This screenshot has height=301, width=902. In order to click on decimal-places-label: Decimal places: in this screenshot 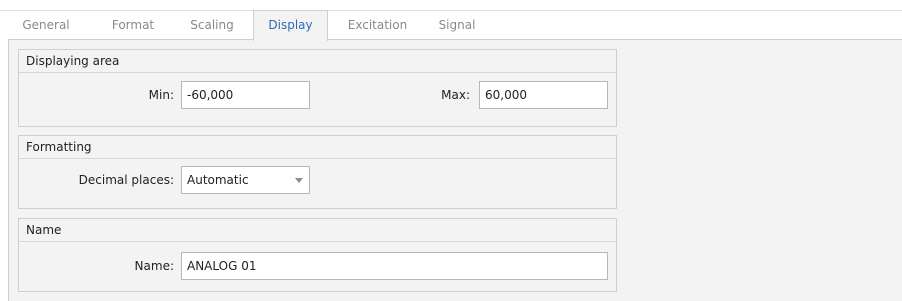, I will do `click(126, 180)`.